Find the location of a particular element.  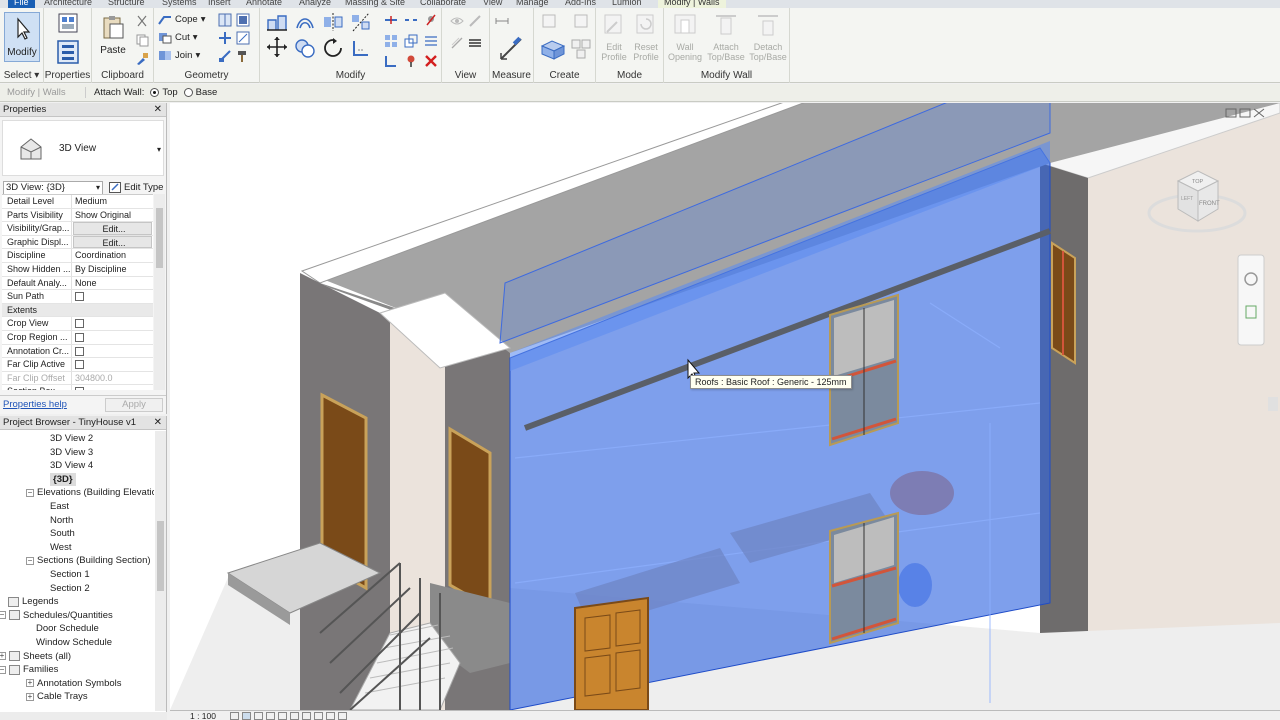

scale-icon is located at coordinates (411, 41).